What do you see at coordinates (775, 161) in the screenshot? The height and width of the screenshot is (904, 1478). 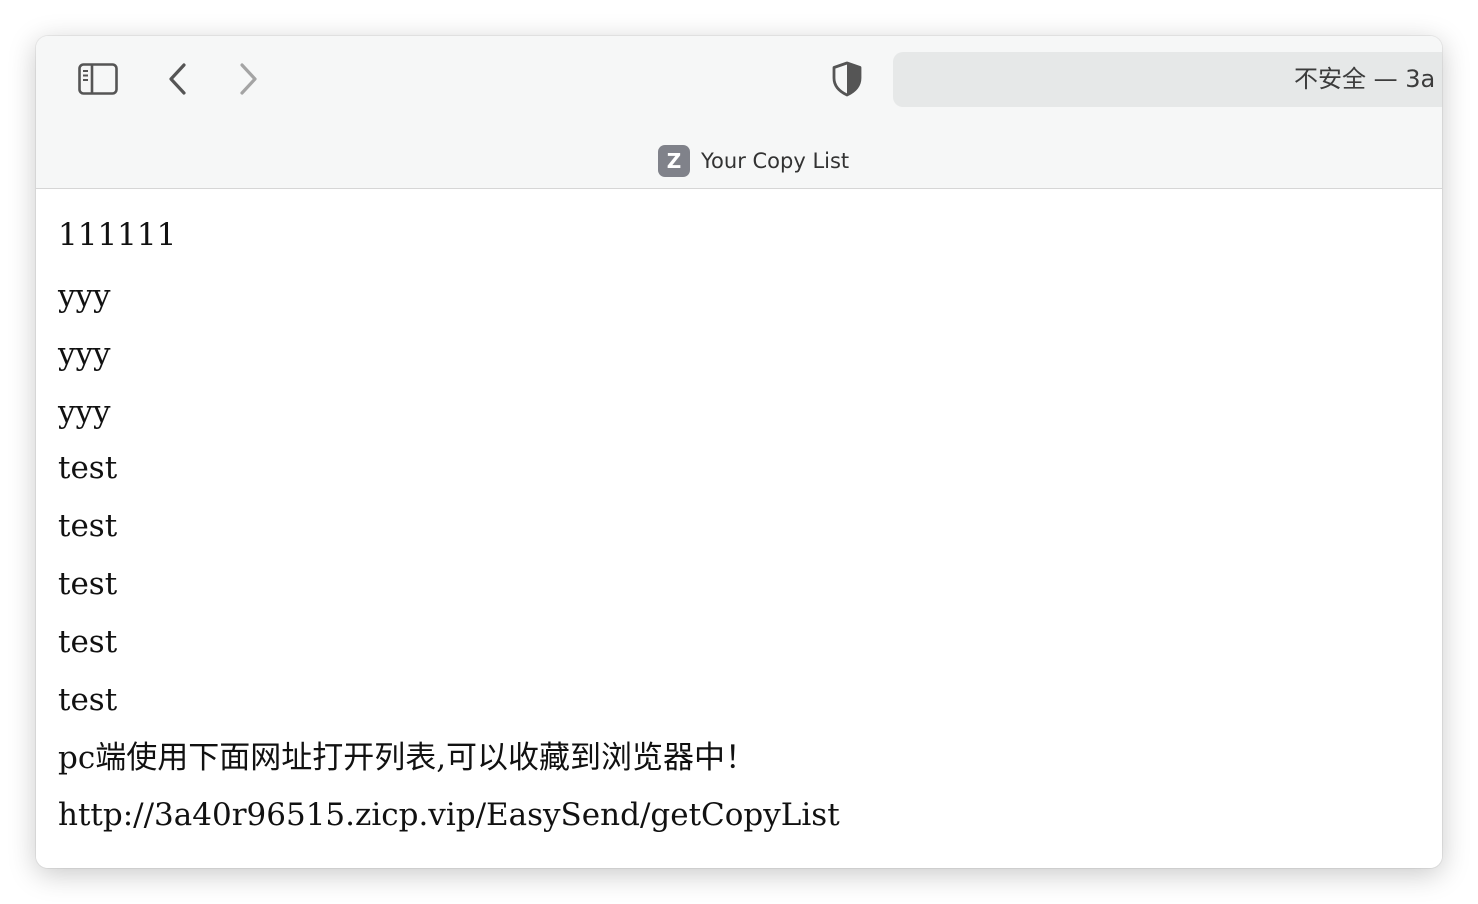 I see `tab-title: Your Copy List` at bounding box center [775, 161].